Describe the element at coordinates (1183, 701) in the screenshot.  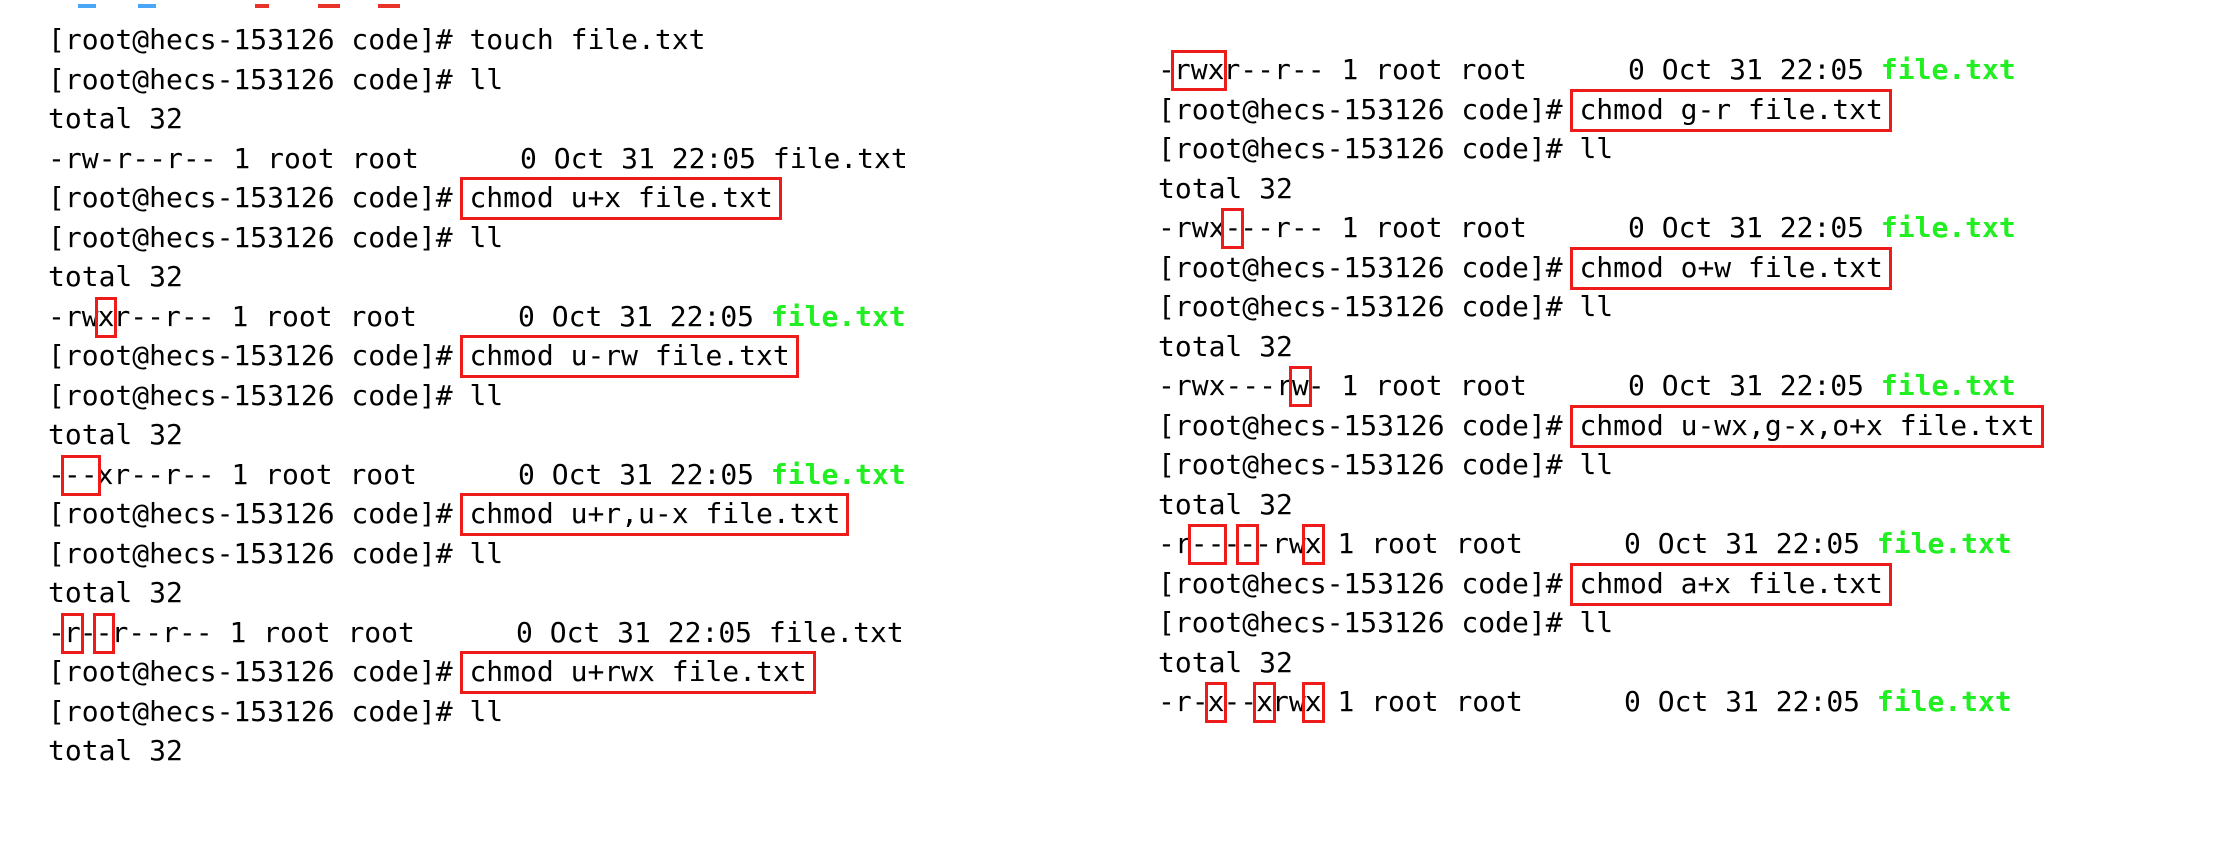
I see `perm-chars: -r-` at that location.